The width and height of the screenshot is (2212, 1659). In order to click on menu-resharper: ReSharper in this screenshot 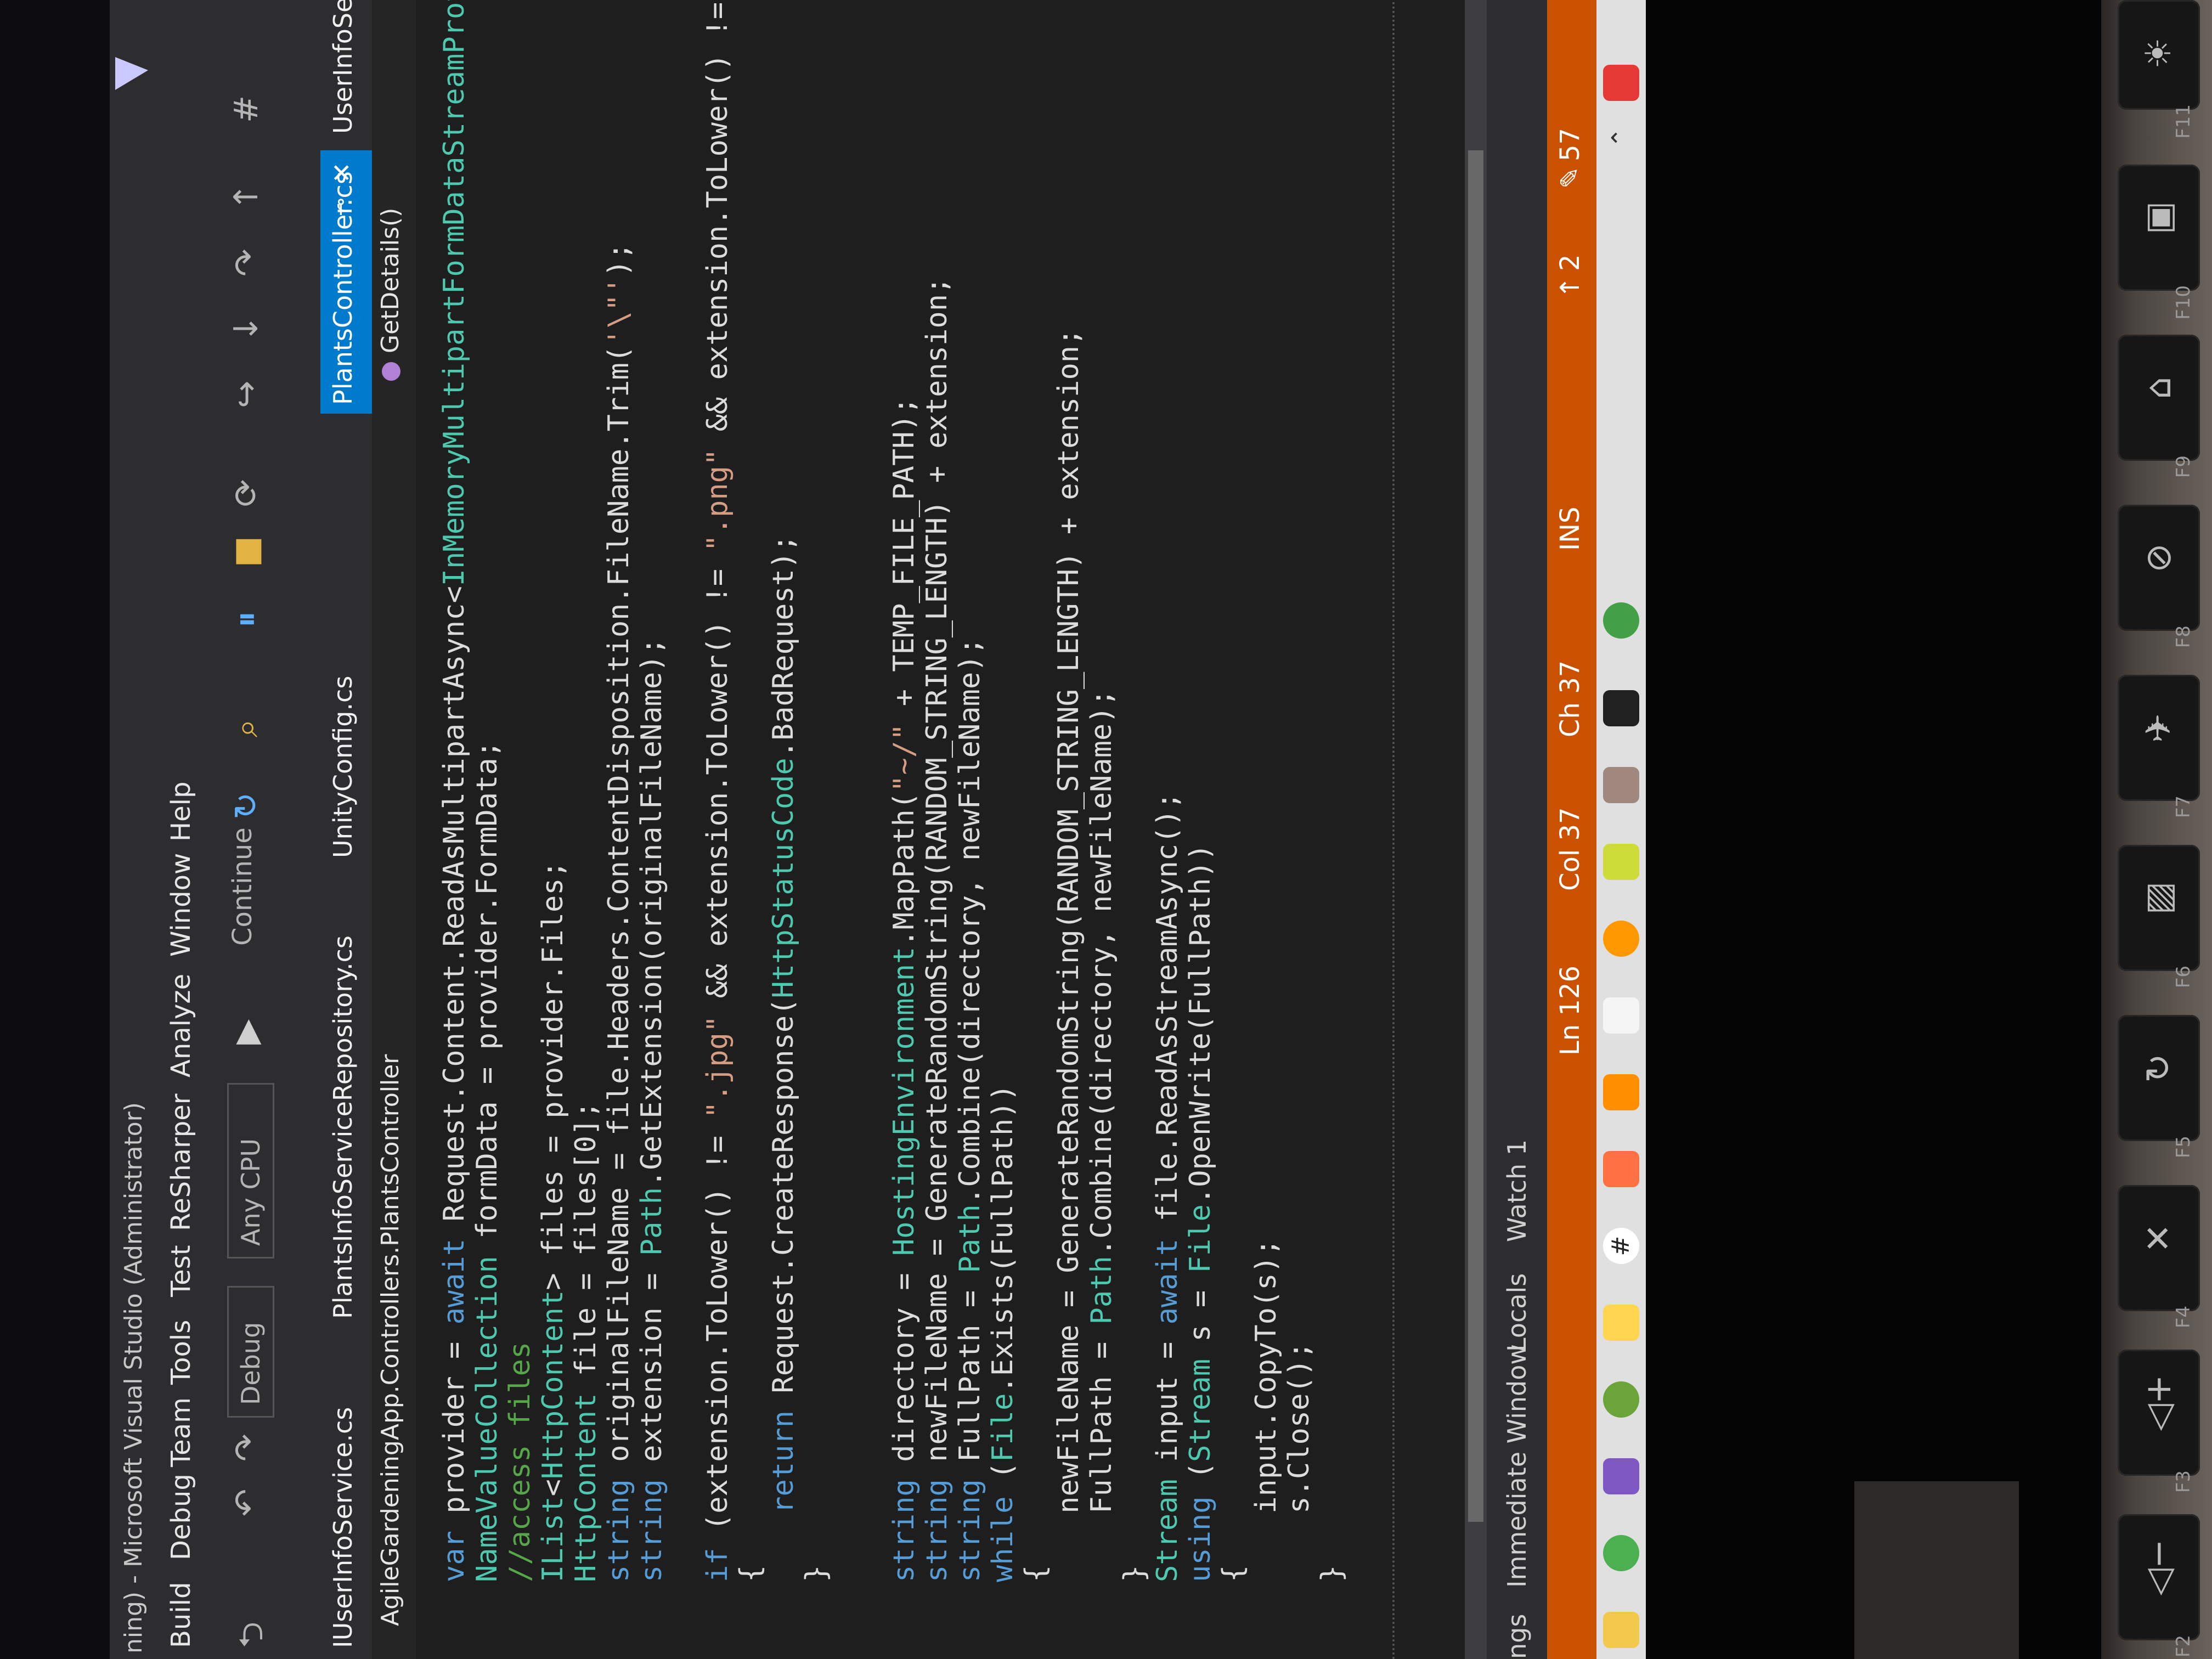, I will do `click(181, 1163)`.